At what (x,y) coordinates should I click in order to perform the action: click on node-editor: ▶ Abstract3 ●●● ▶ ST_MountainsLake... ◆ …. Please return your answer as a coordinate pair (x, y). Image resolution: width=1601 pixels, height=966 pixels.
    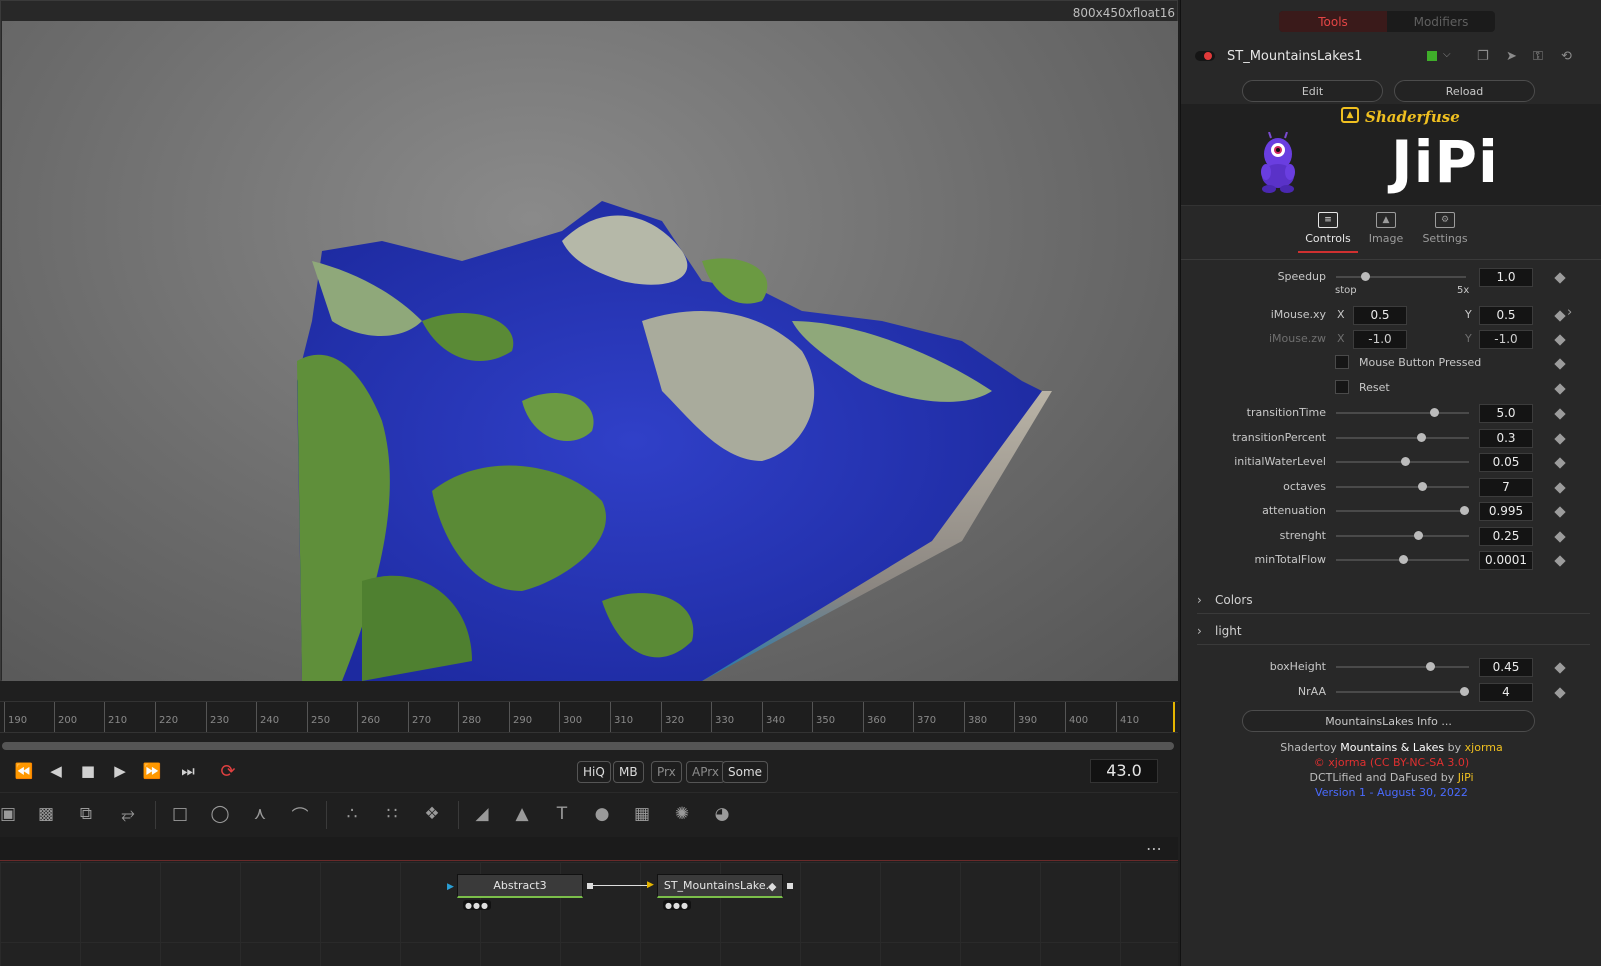
    Looking at the image, I should click on (589, 914).